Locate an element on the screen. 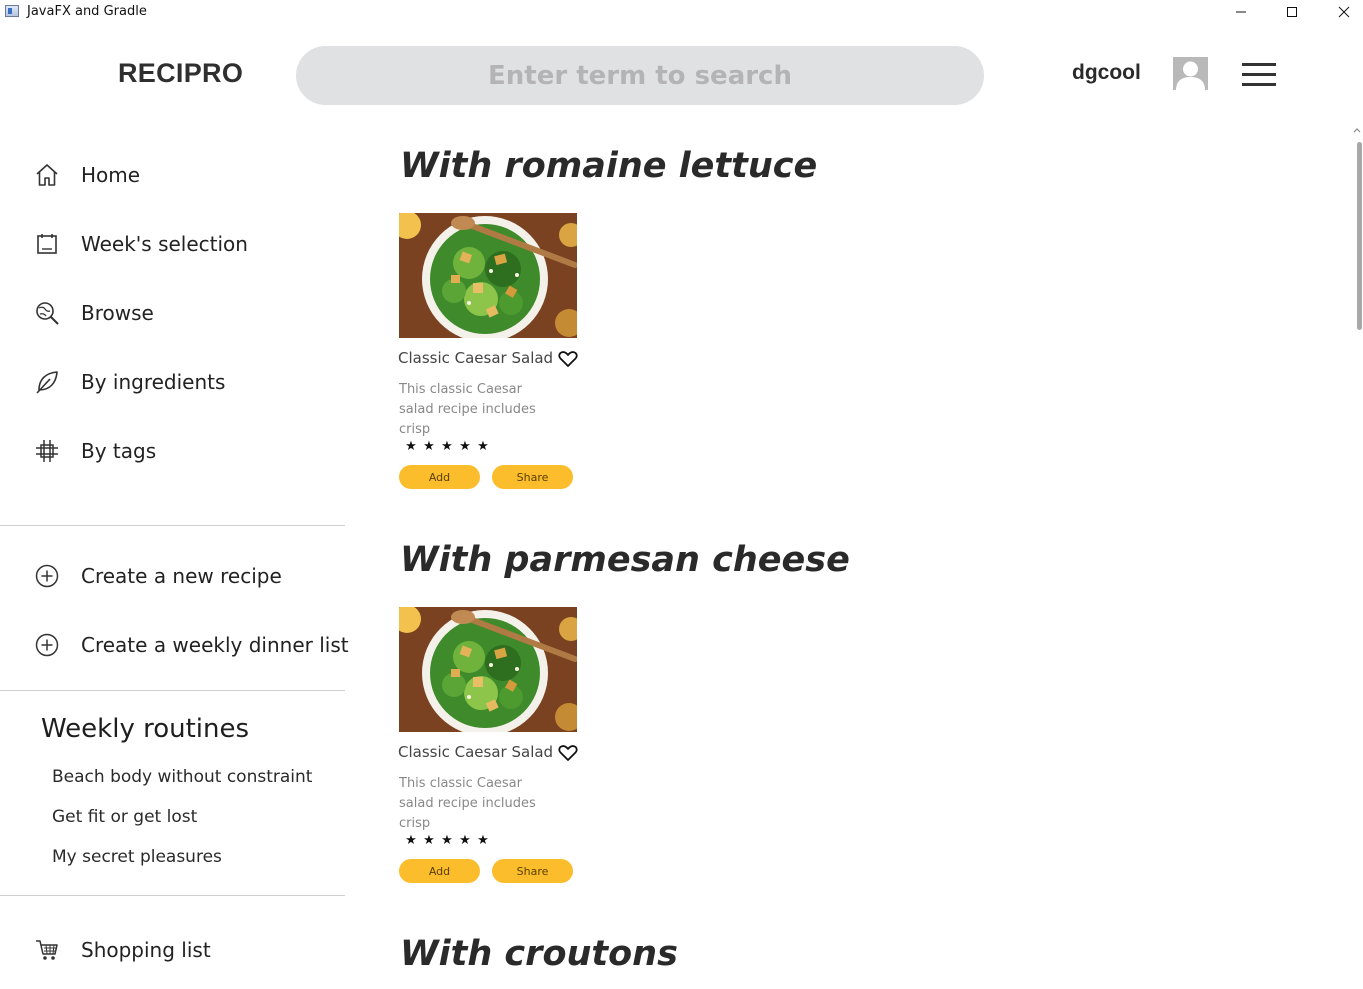 The height and width of the screenshot is (989, 1363). routine-item: Beach body without constraint is located at coordinates (182, 777).